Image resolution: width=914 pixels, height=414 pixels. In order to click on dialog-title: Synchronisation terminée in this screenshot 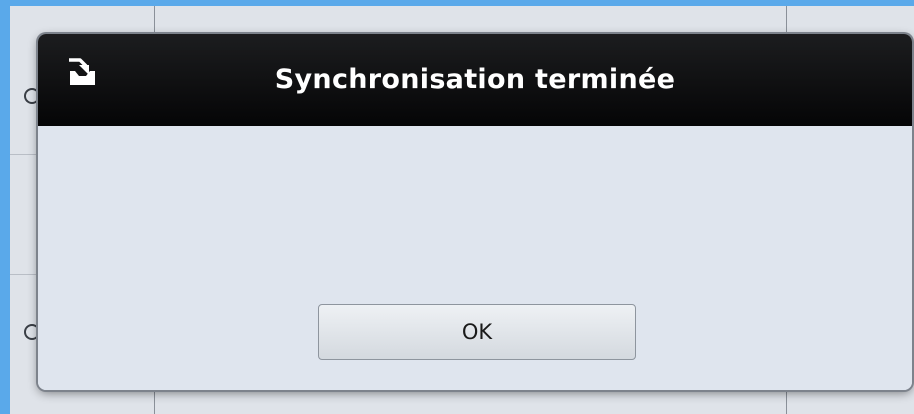, I will do `click(475, 79)`.